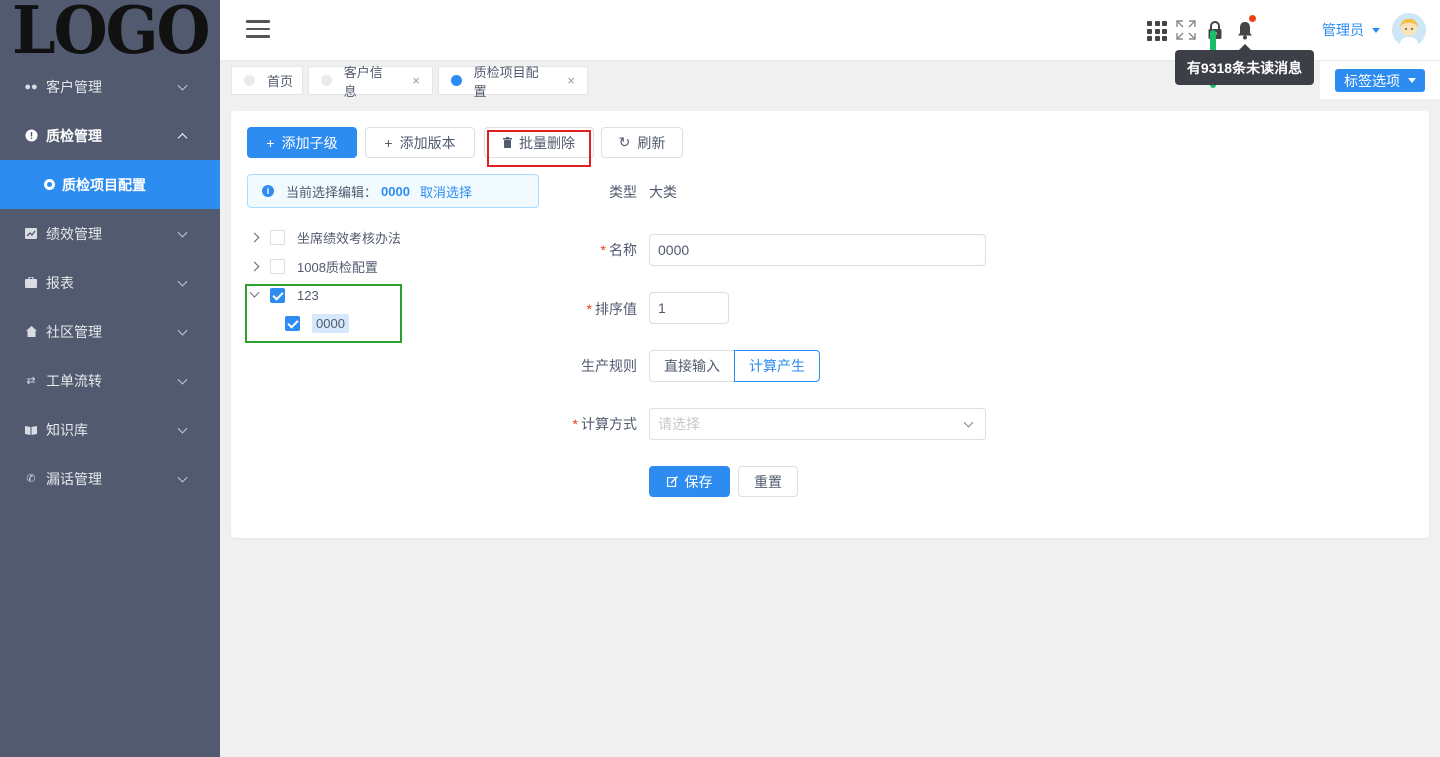  What do you see at coordinates (1156, 30) in the screenshot?
I see `apps-grid-icon` at bounding box center [1156, 30].